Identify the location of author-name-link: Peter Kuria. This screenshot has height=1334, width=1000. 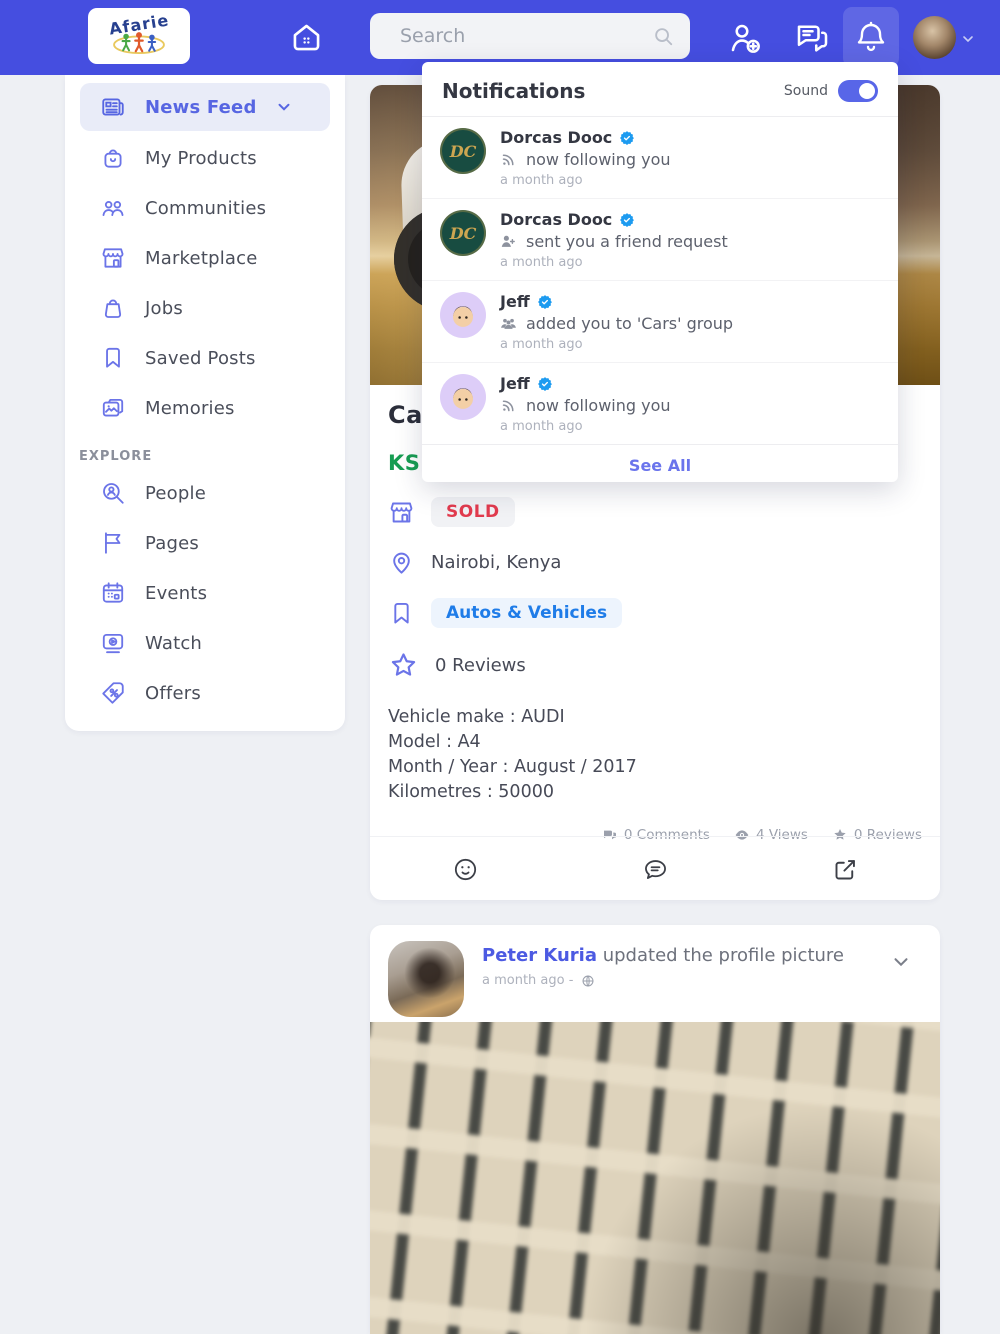
(539, 955).